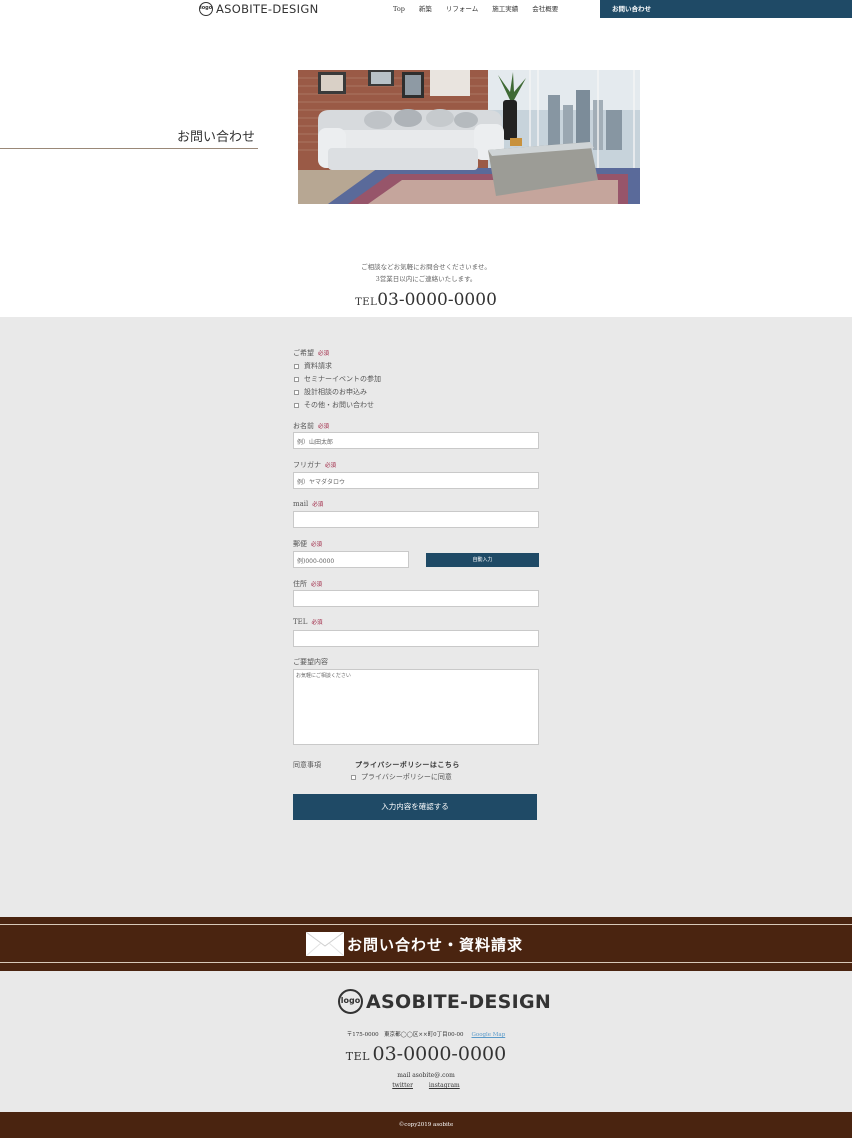  What do you see at coordinates (339, 405) in the screenshot?
I see `option-other-label: その他・お問い合わせ` at bounding box center [339, 405].